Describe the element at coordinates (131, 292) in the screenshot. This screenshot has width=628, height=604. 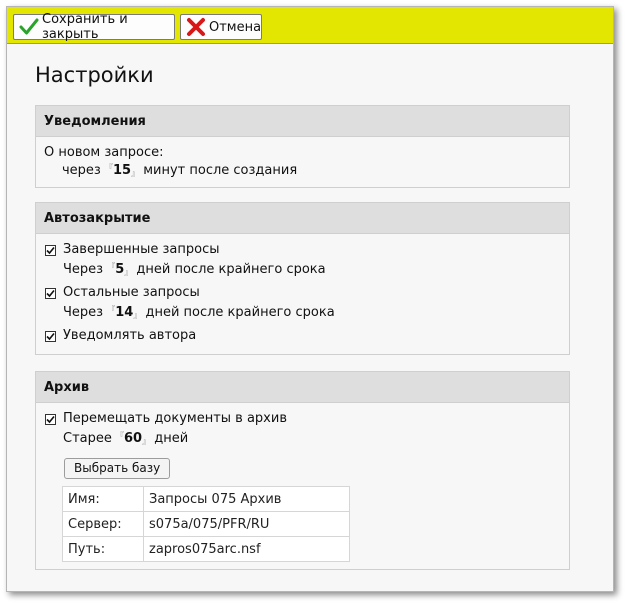
I see `other-requests-label: Остальные запросы` at that location.